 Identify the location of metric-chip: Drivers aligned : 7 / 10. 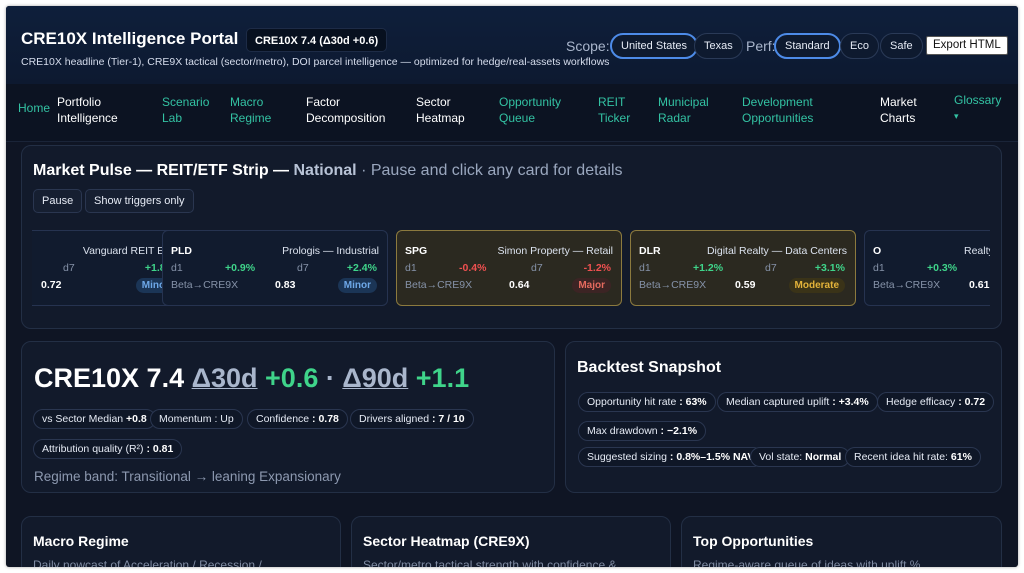
(412, 419).